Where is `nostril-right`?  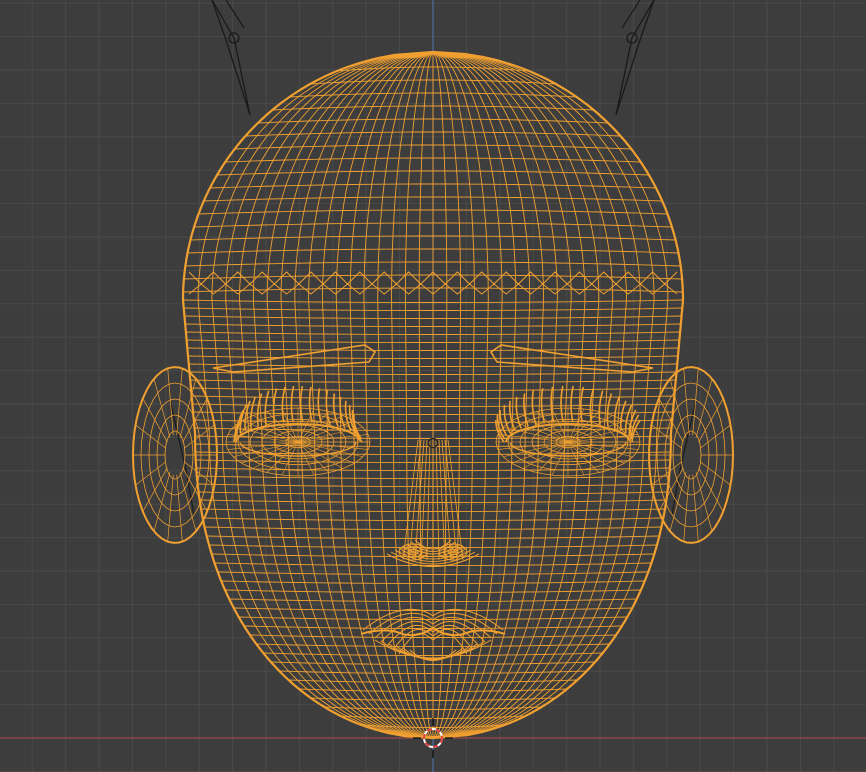 nostril-right is located at coordinates (453, 552).